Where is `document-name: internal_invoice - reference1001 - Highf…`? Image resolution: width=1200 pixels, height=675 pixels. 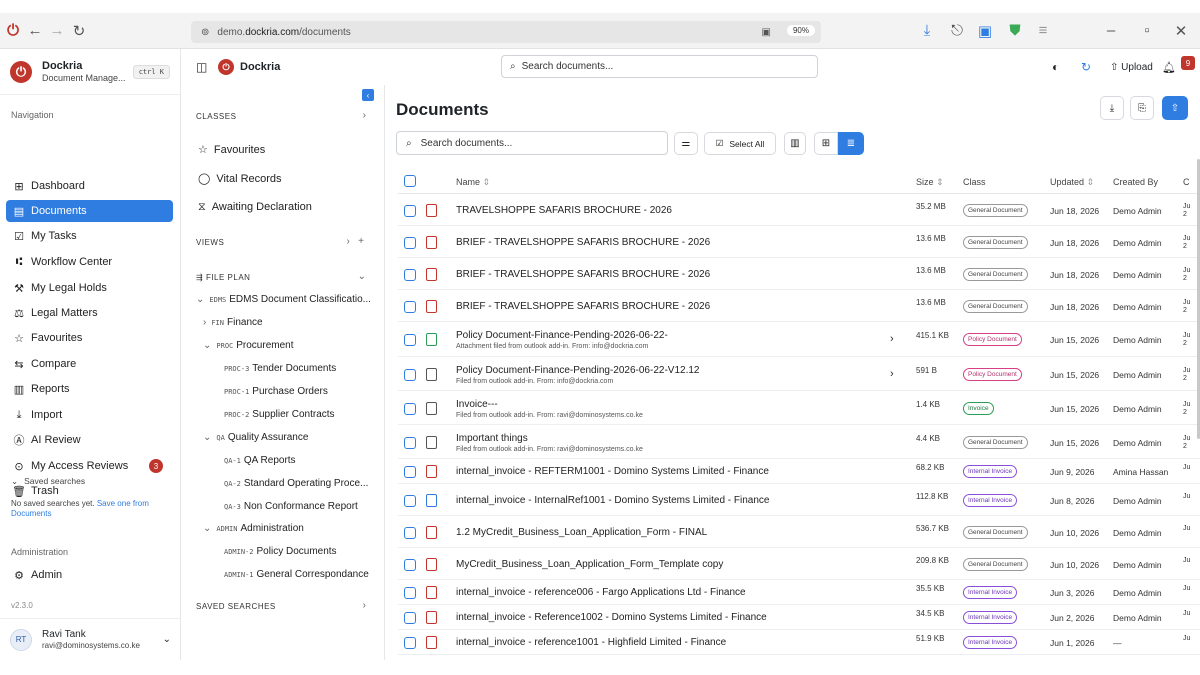
document-name: internal_invoice - reference1001 - Highf… is located at coordinates (666, 642).